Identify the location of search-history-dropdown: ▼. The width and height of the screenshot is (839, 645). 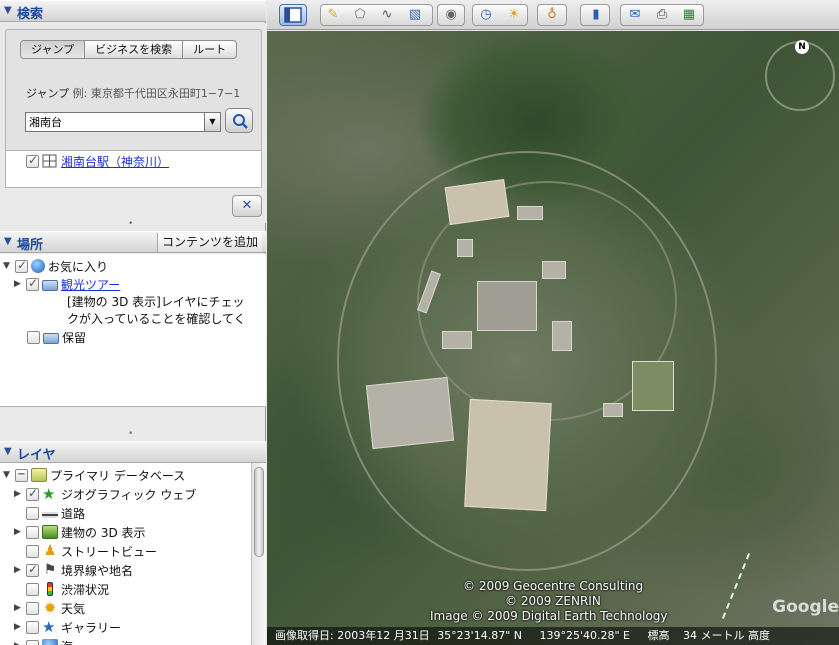
(212, 122).